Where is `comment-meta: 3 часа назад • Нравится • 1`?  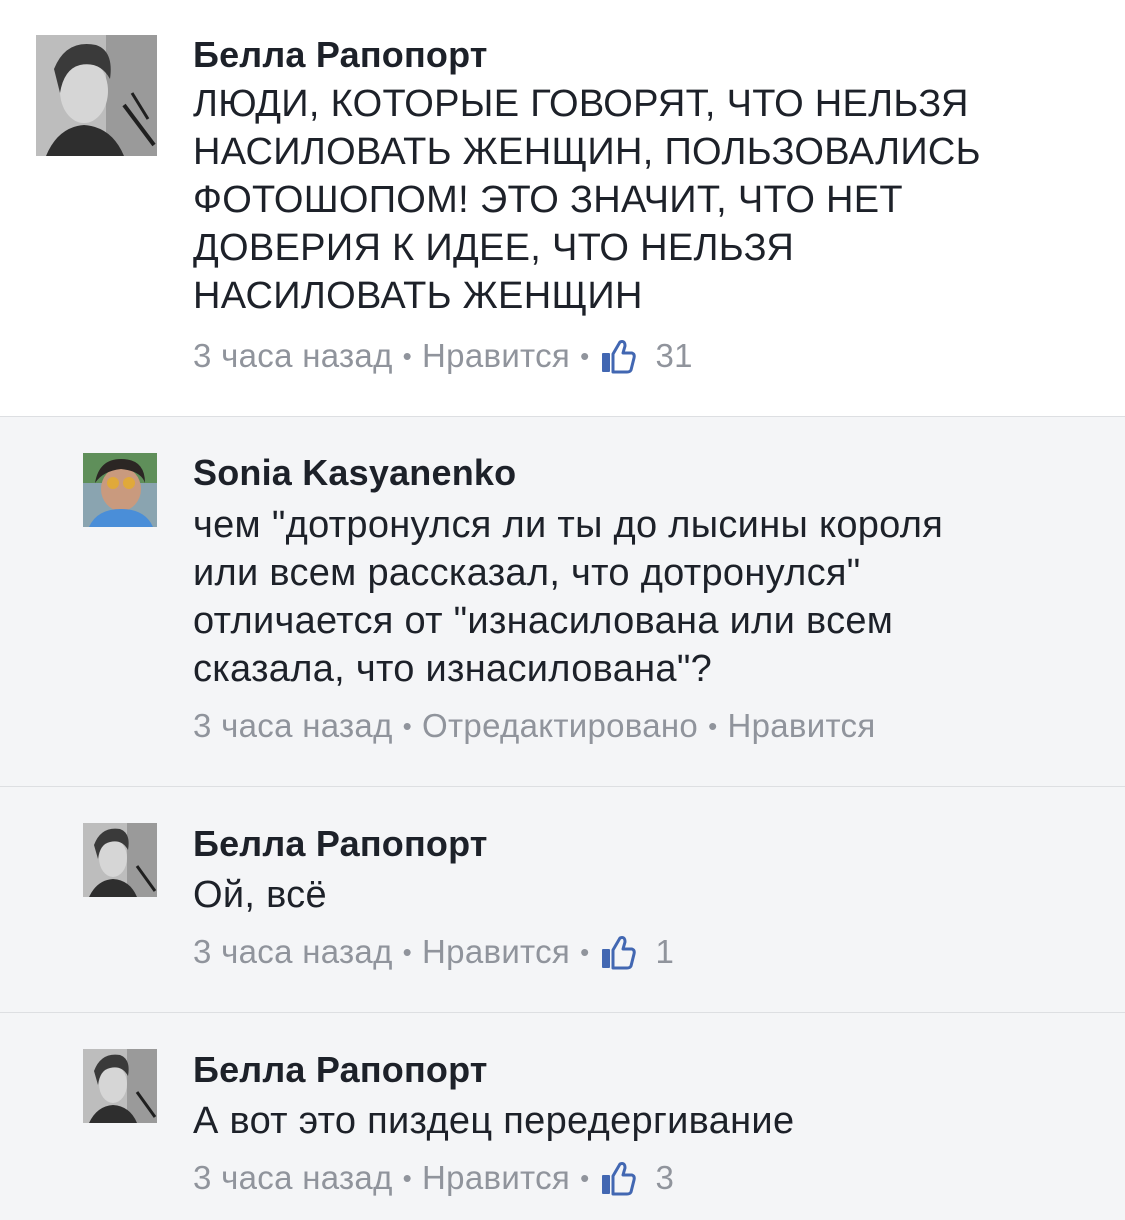 comment-meta: 3 часа назад • Нравится • 1 is located at coordinates (433, 952).